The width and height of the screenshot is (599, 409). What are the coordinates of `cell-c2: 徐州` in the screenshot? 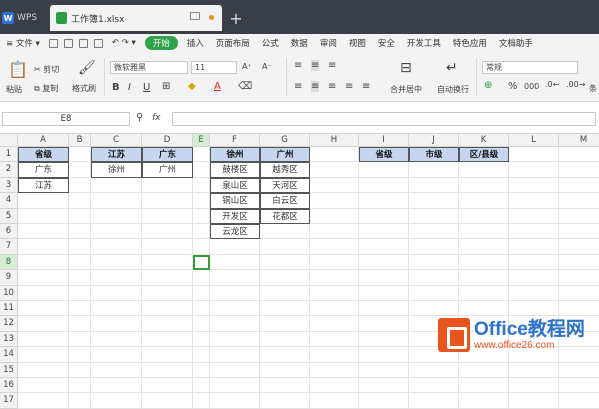 It's located at (116, 170).